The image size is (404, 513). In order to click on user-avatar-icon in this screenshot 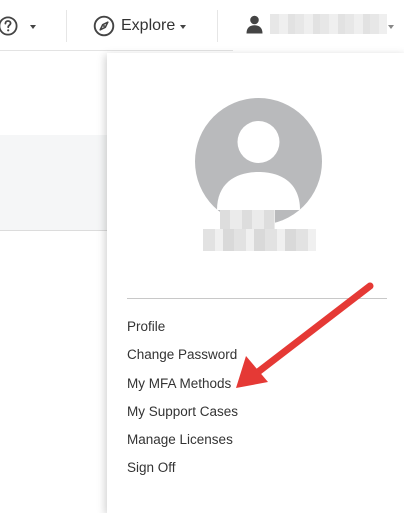, I will do `click(258, 161)`.